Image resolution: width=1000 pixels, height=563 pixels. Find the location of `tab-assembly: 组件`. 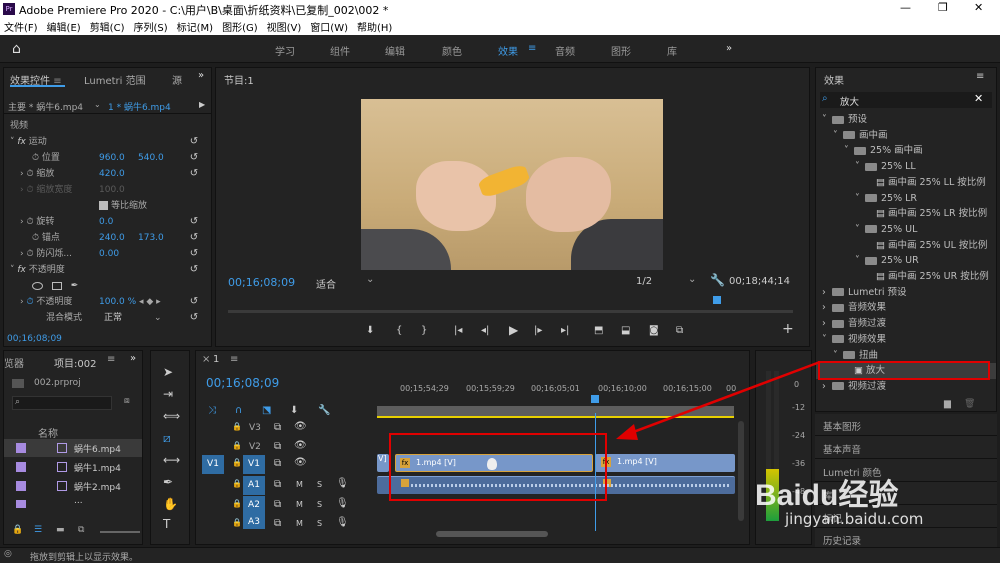

tab-assembly: 组件 is located at coordinates (340, 50).